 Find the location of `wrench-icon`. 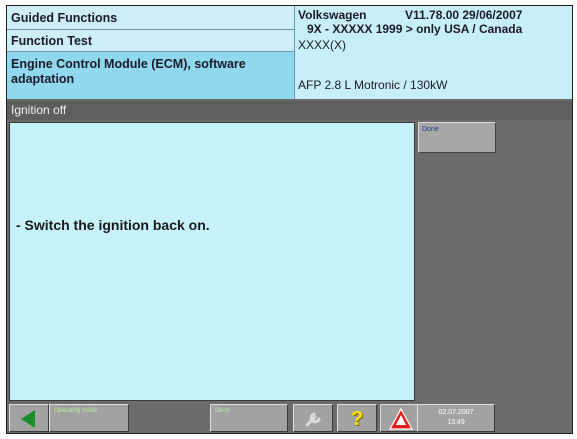

wrench-icon is located at coordinates (313, 419).